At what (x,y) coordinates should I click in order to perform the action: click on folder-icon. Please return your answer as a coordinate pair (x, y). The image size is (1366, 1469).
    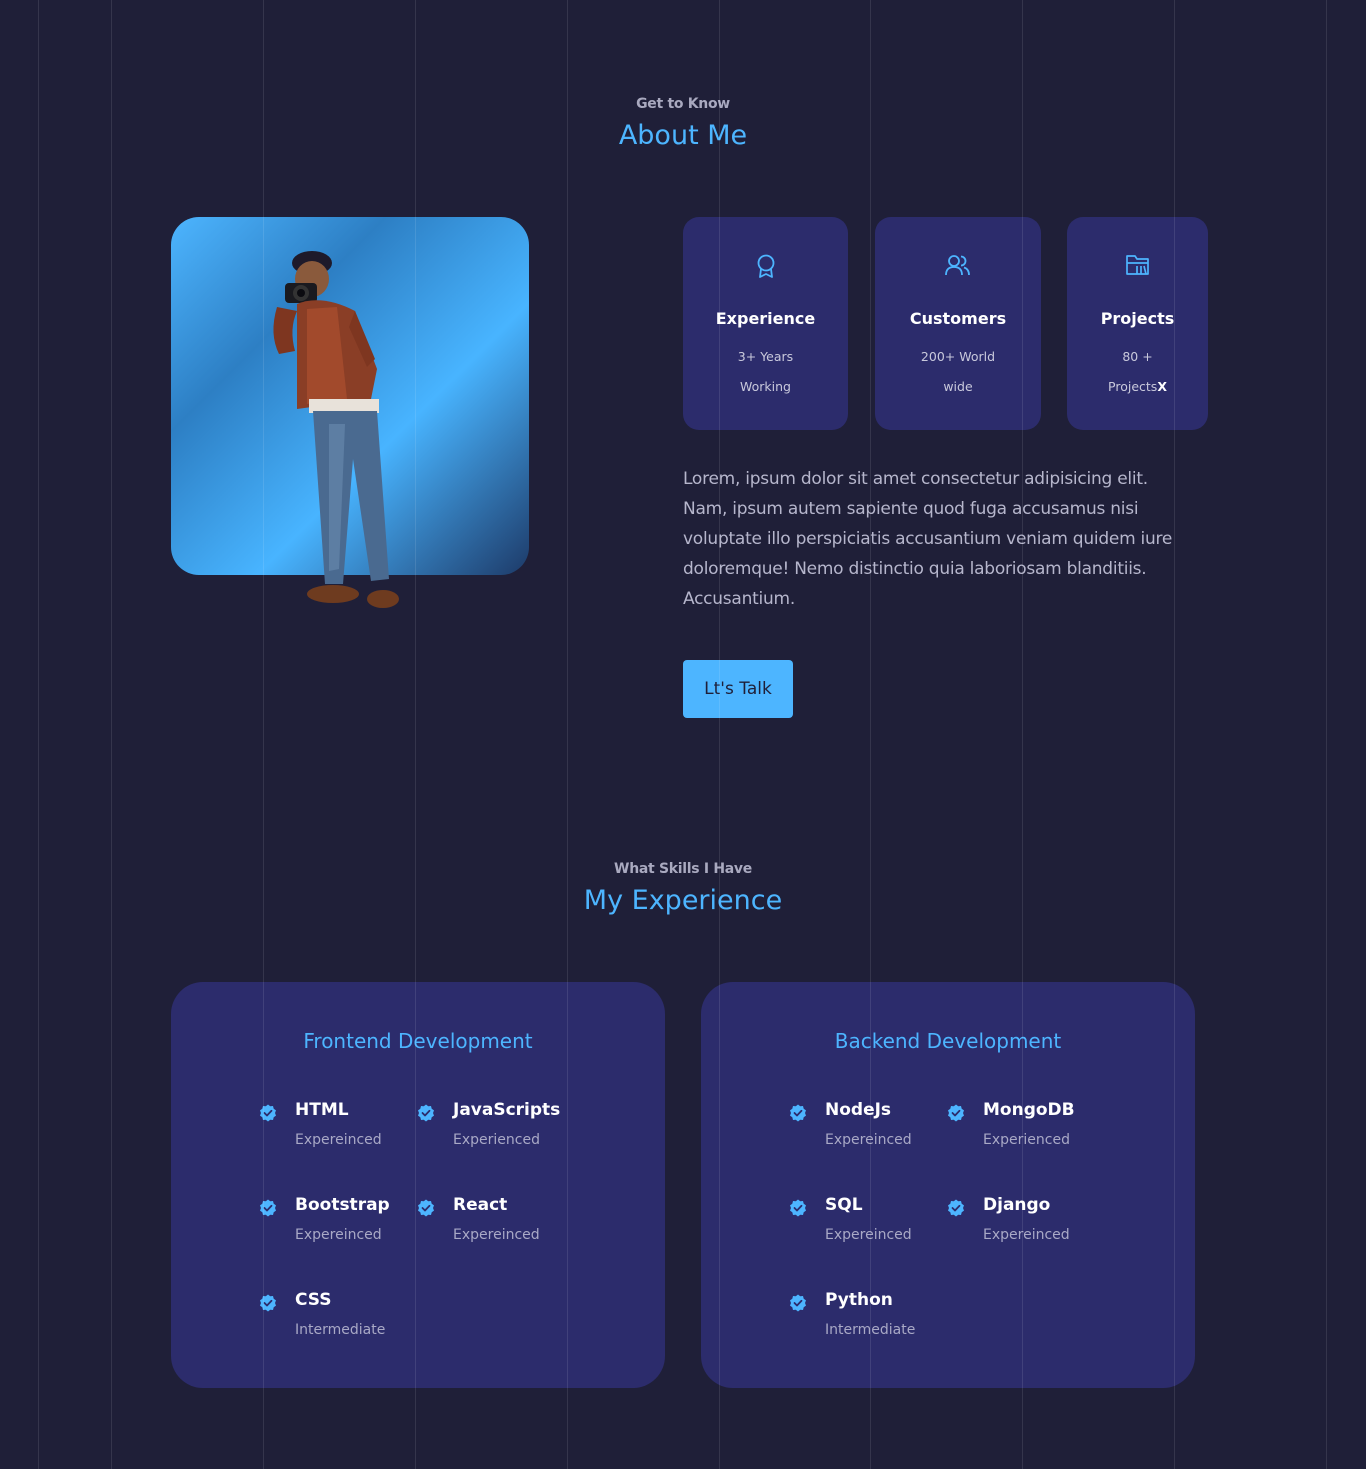
    Looking at the image, I should click on (1137, 265).